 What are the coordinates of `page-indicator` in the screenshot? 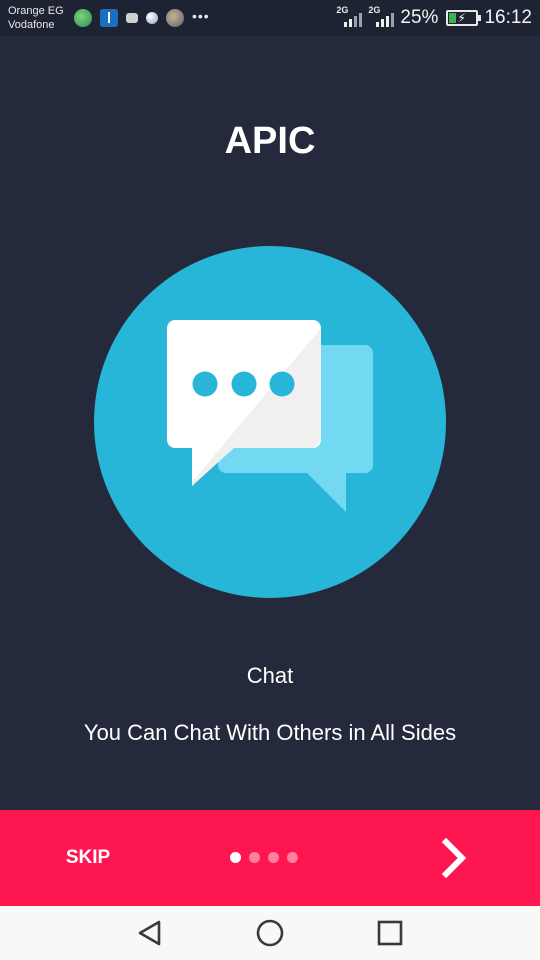 It's located at (264, 857).